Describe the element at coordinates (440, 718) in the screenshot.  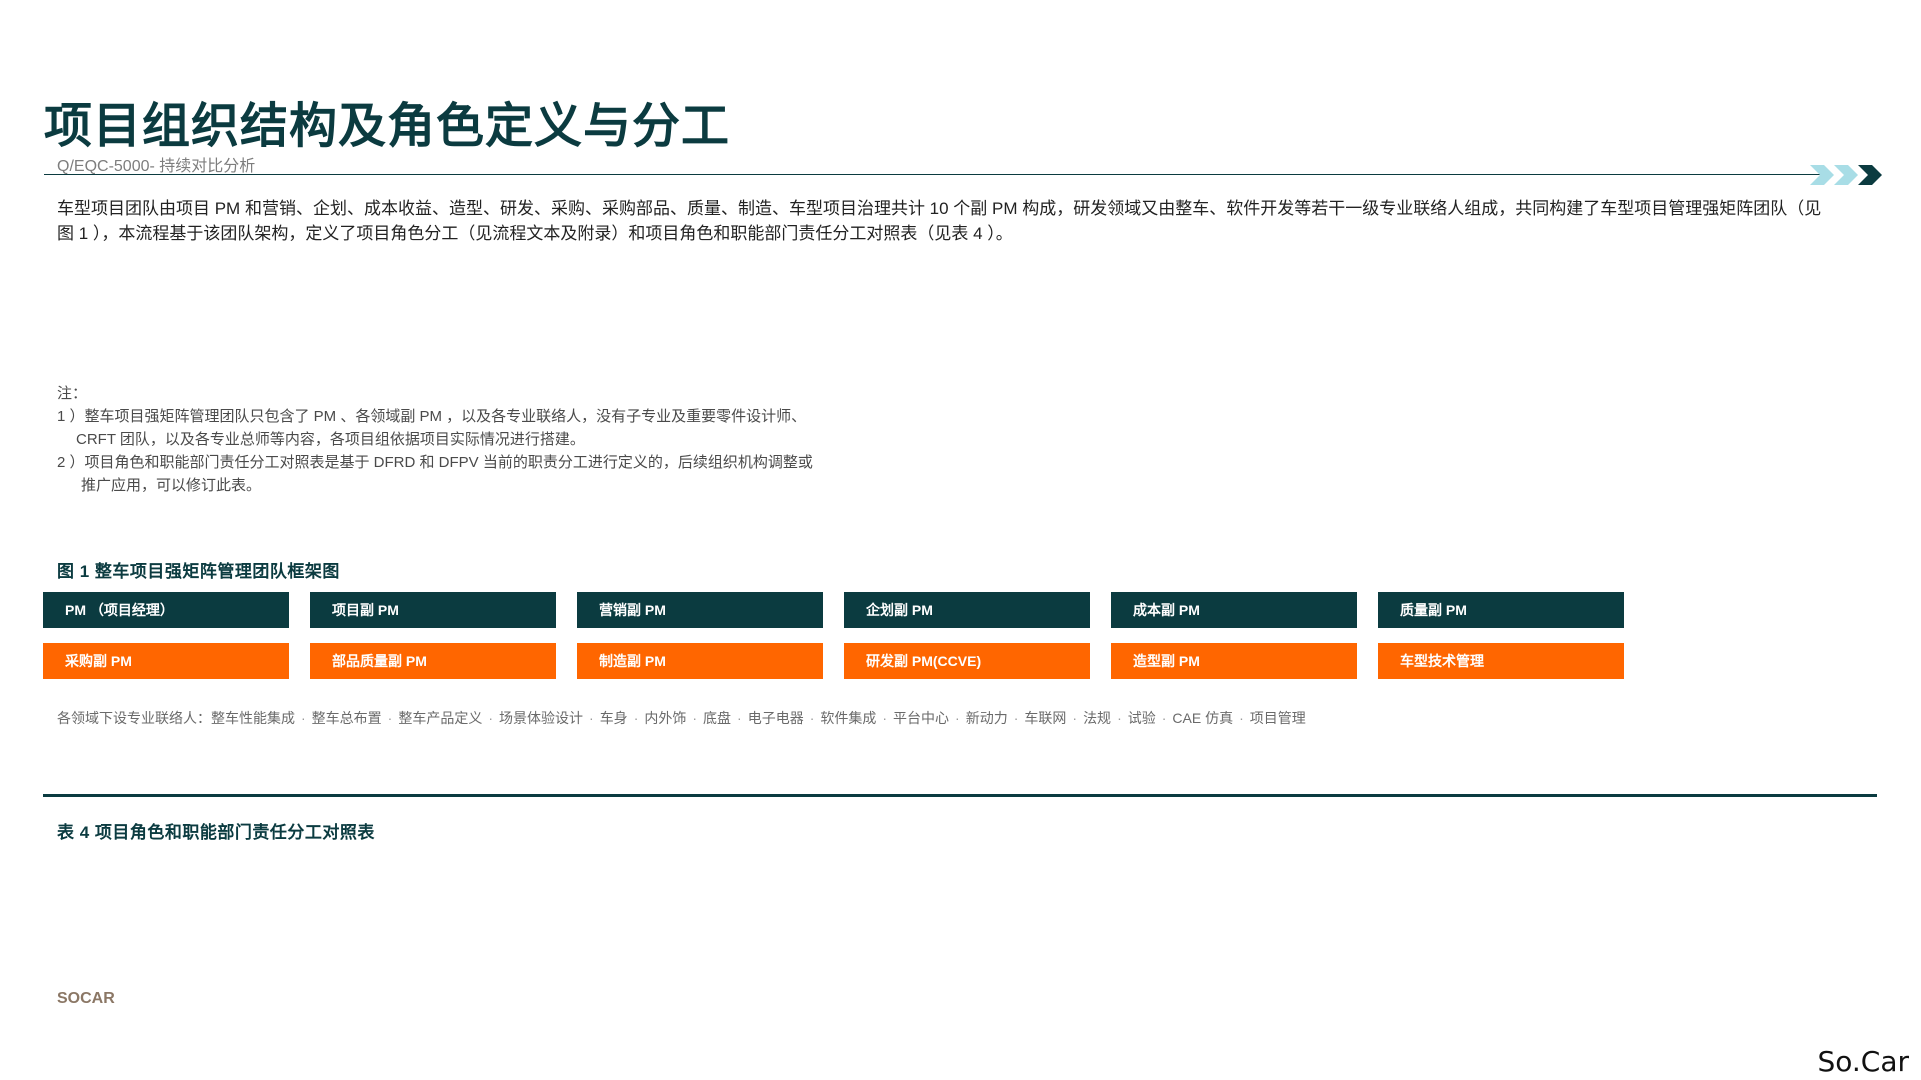
I see `contact-item: 整车产品定义` at that location.